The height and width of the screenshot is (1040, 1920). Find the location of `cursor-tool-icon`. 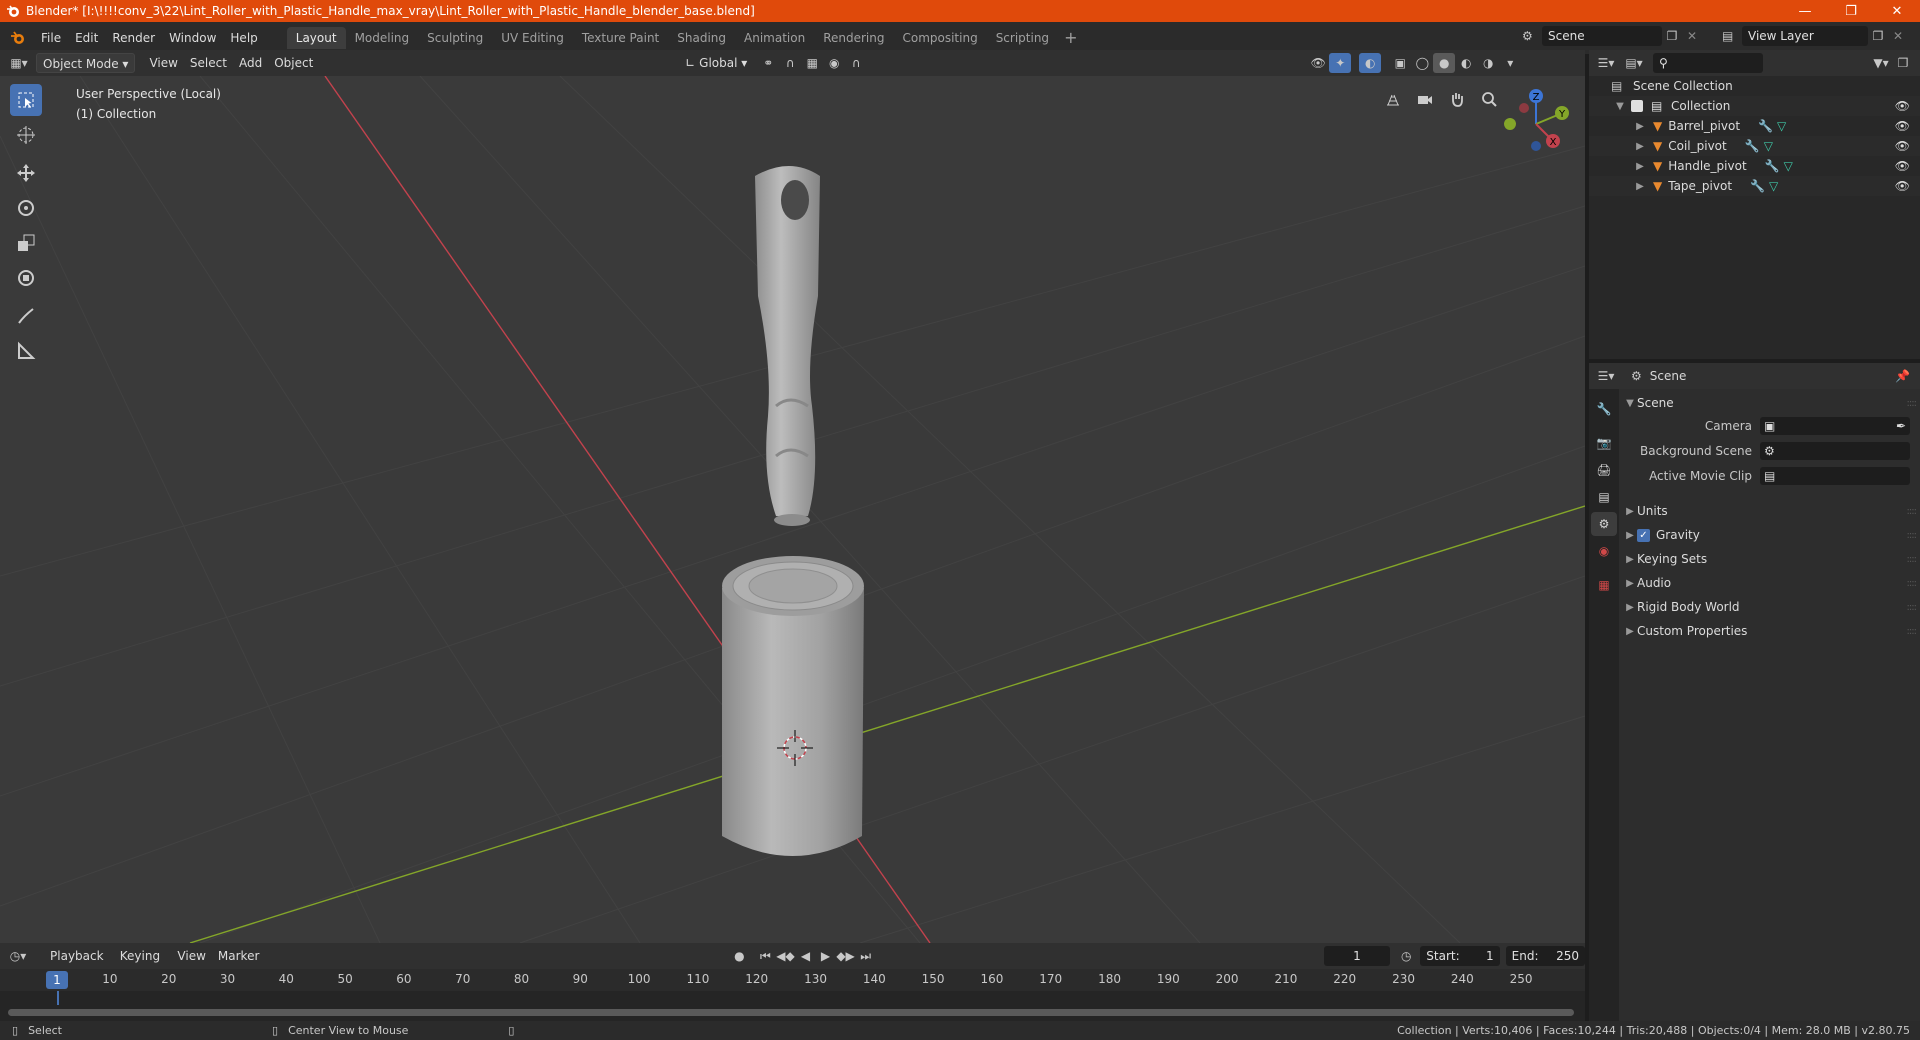

cursor-tool-icon is located at coordinates (26, 135).